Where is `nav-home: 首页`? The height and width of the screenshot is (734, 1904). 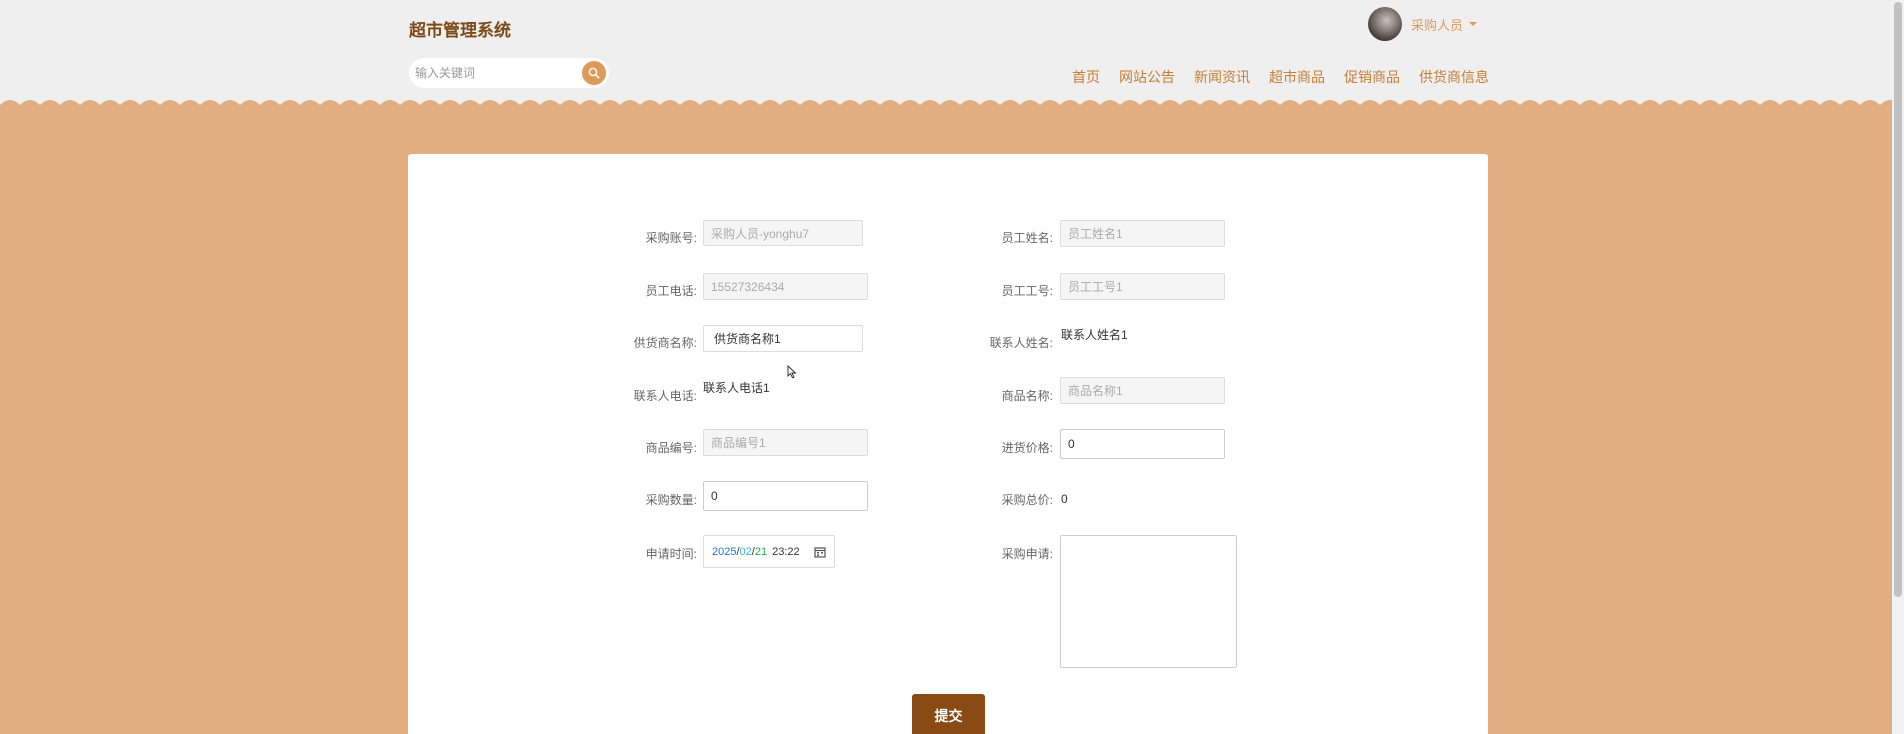
nav-home: 首页 is located at coordinates (1086, 77).